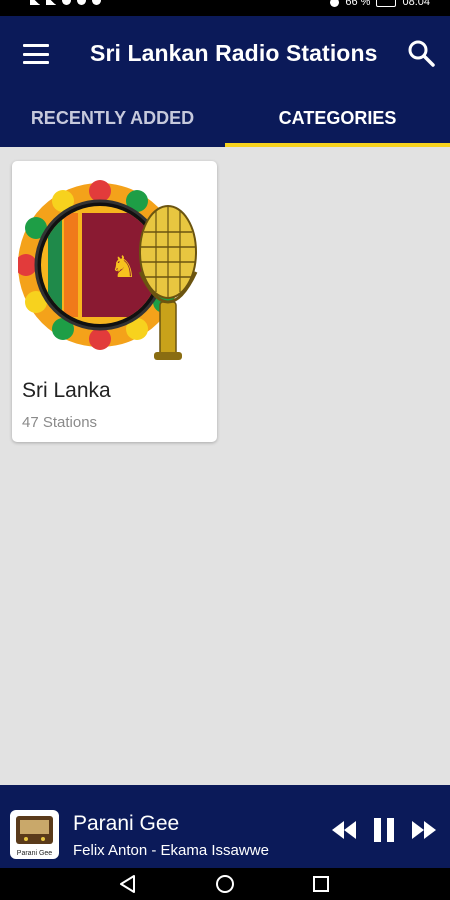 The image size is (450, 900). I want to click on home-icon, so click(225, 884).